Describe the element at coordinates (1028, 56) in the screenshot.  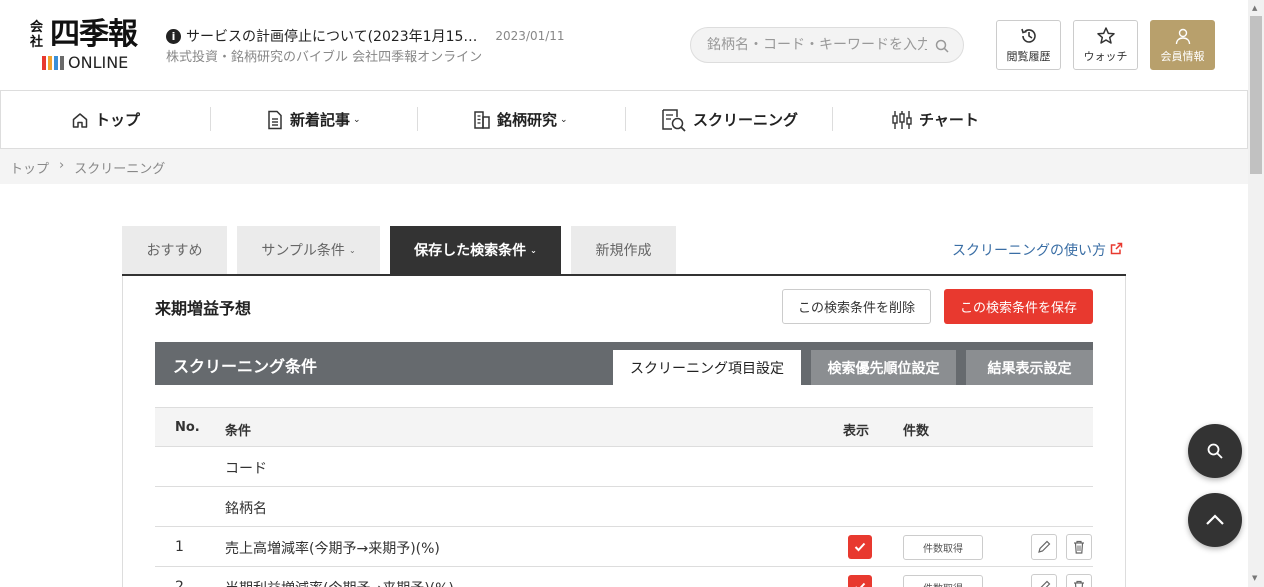
I see `history-label: 閲覧履歴` at that location.